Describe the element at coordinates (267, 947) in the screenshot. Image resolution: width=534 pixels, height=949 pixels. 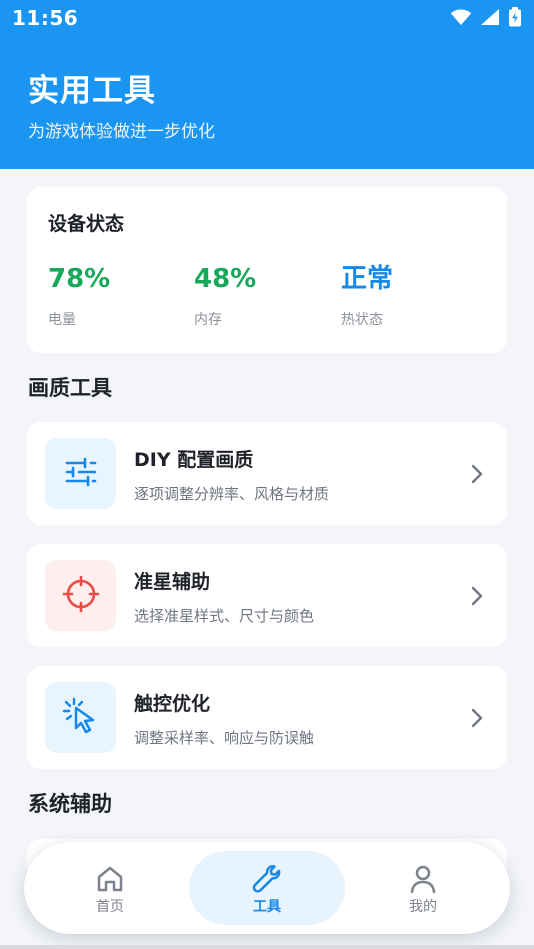
I see `system-navigation-bar` at that location.